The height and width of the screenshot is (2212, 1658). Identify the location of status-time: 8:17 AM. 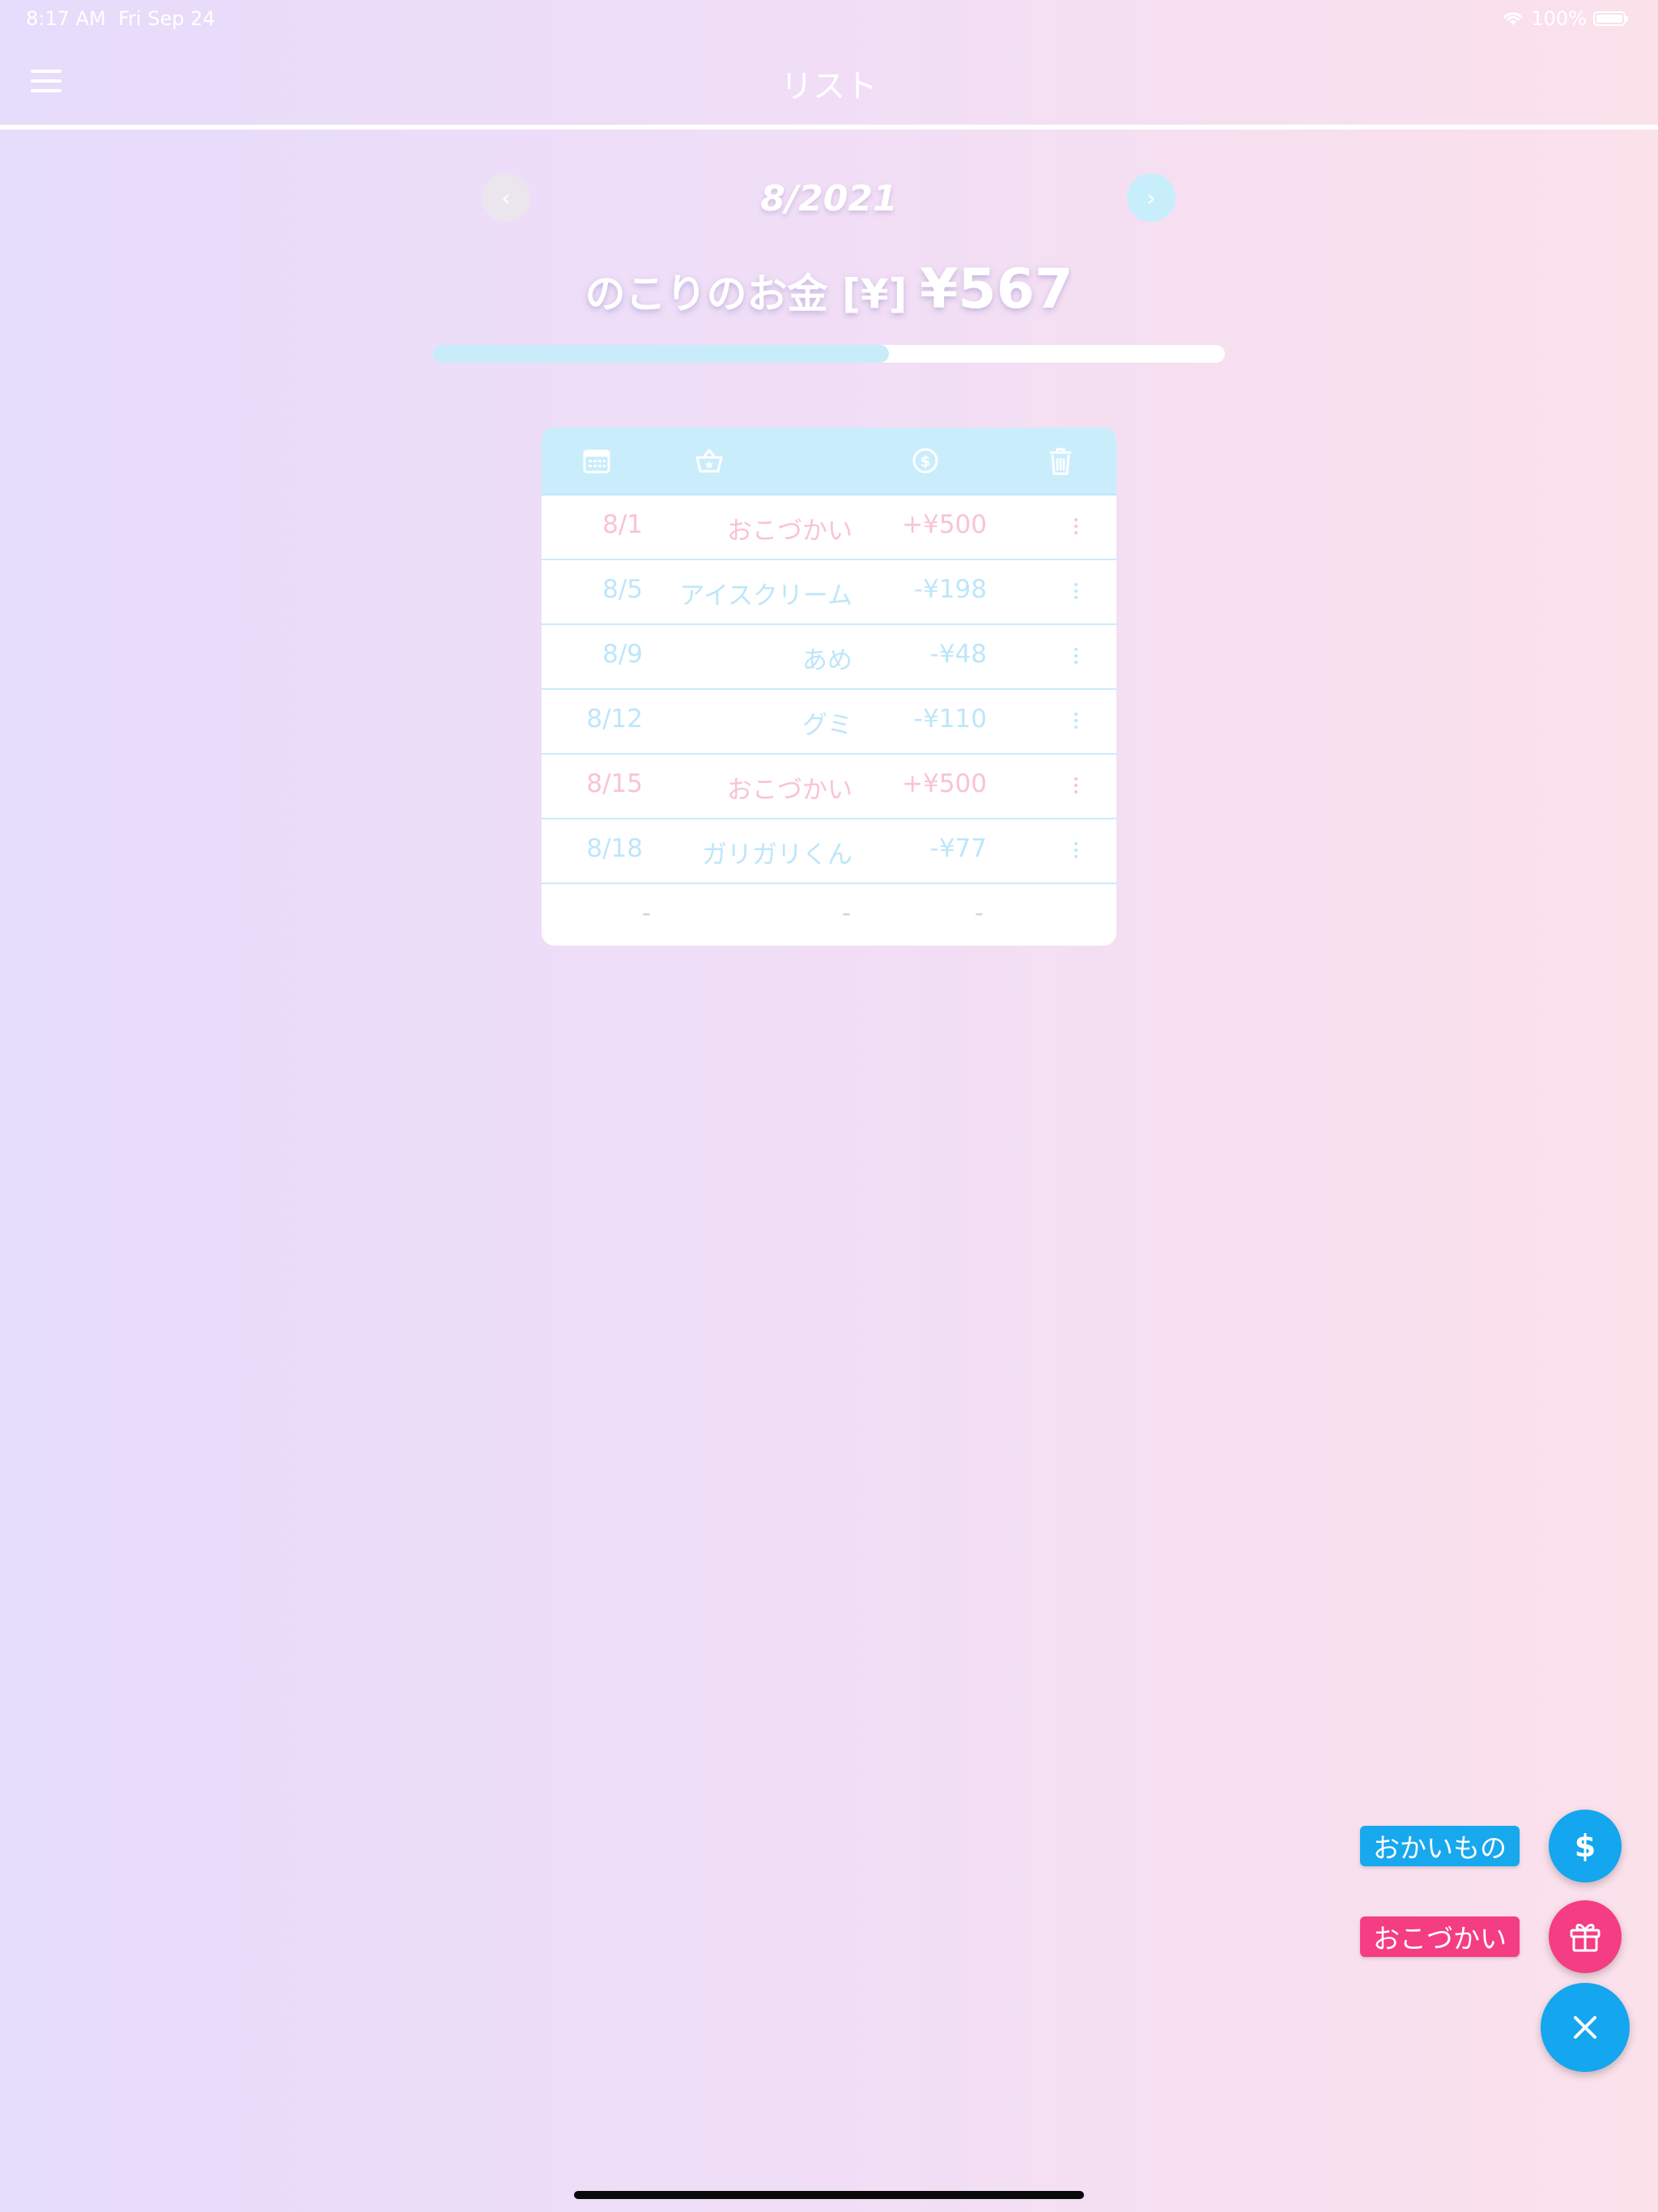
(66, 19).